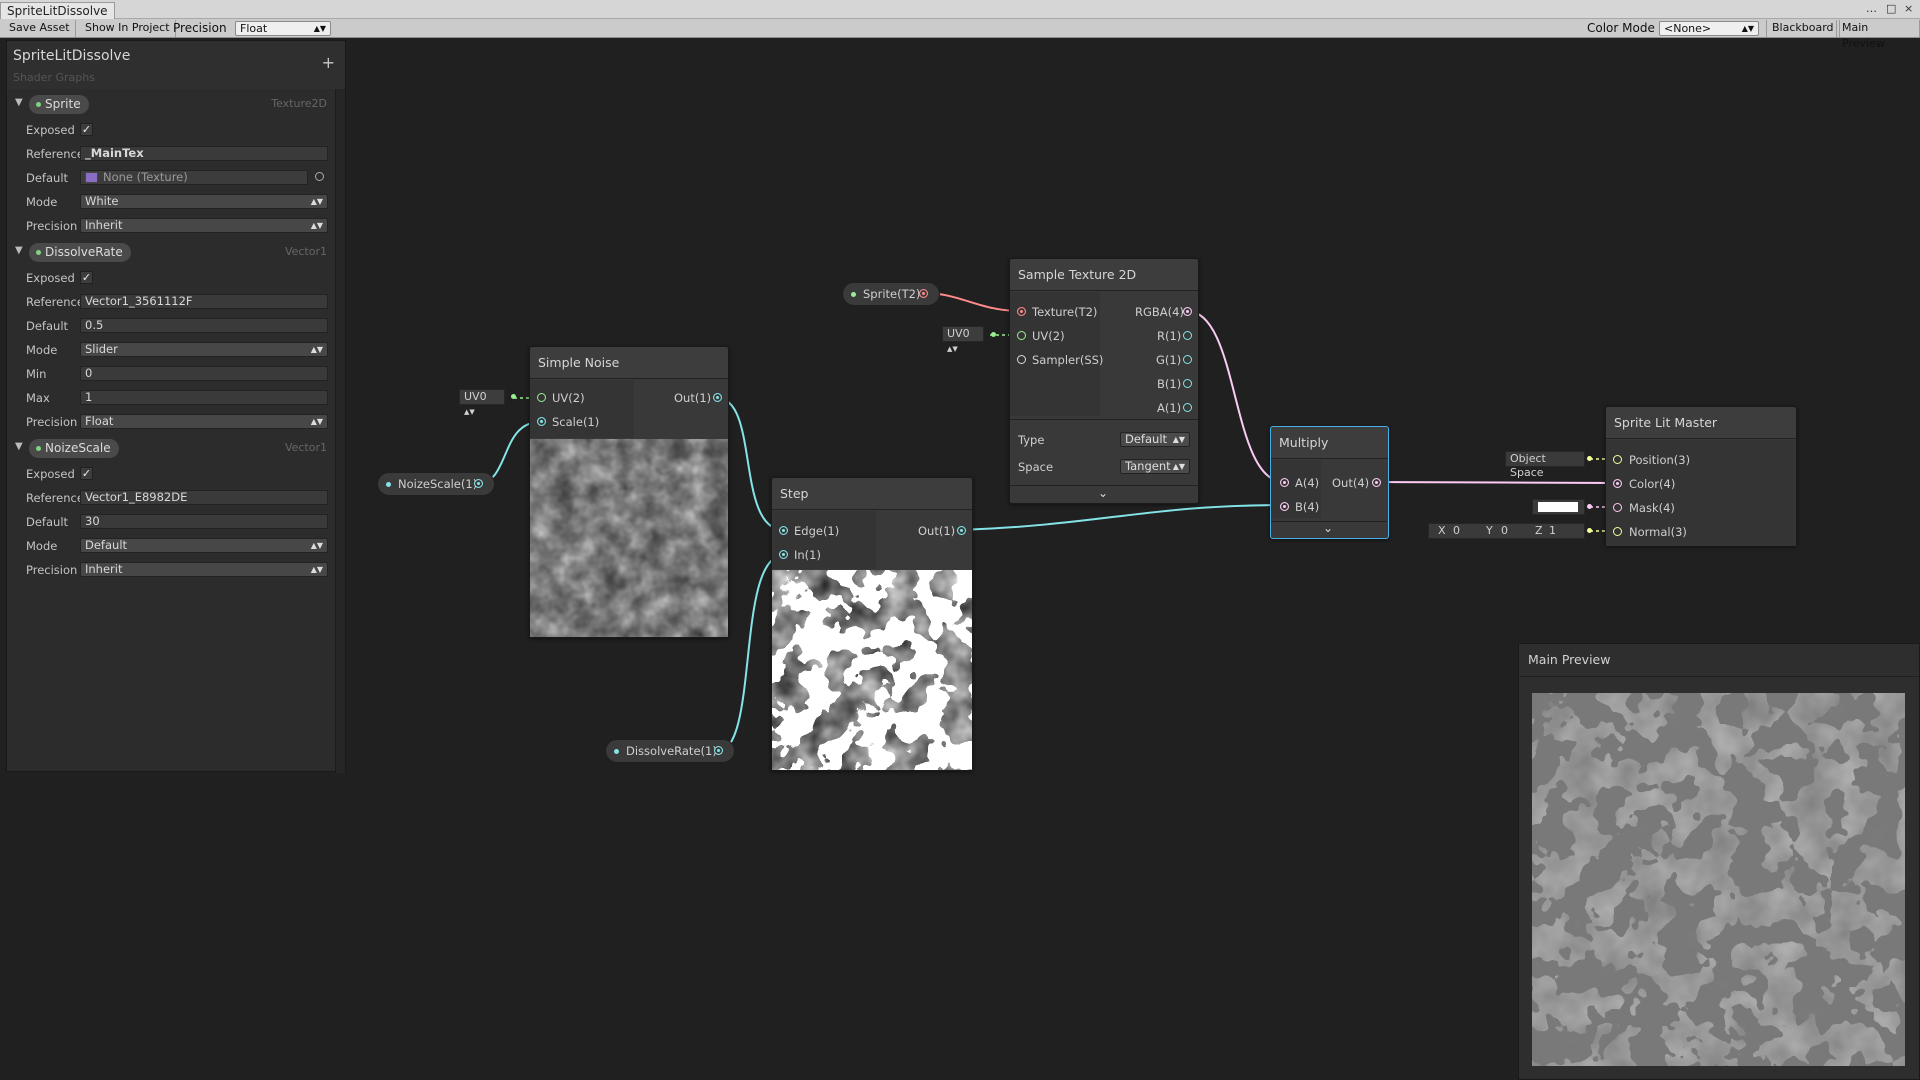  What do you see at coordinates (40, 28) in the screenshot?
I see `save-asset-button: Save Asset` at bounding box center [40, 28].